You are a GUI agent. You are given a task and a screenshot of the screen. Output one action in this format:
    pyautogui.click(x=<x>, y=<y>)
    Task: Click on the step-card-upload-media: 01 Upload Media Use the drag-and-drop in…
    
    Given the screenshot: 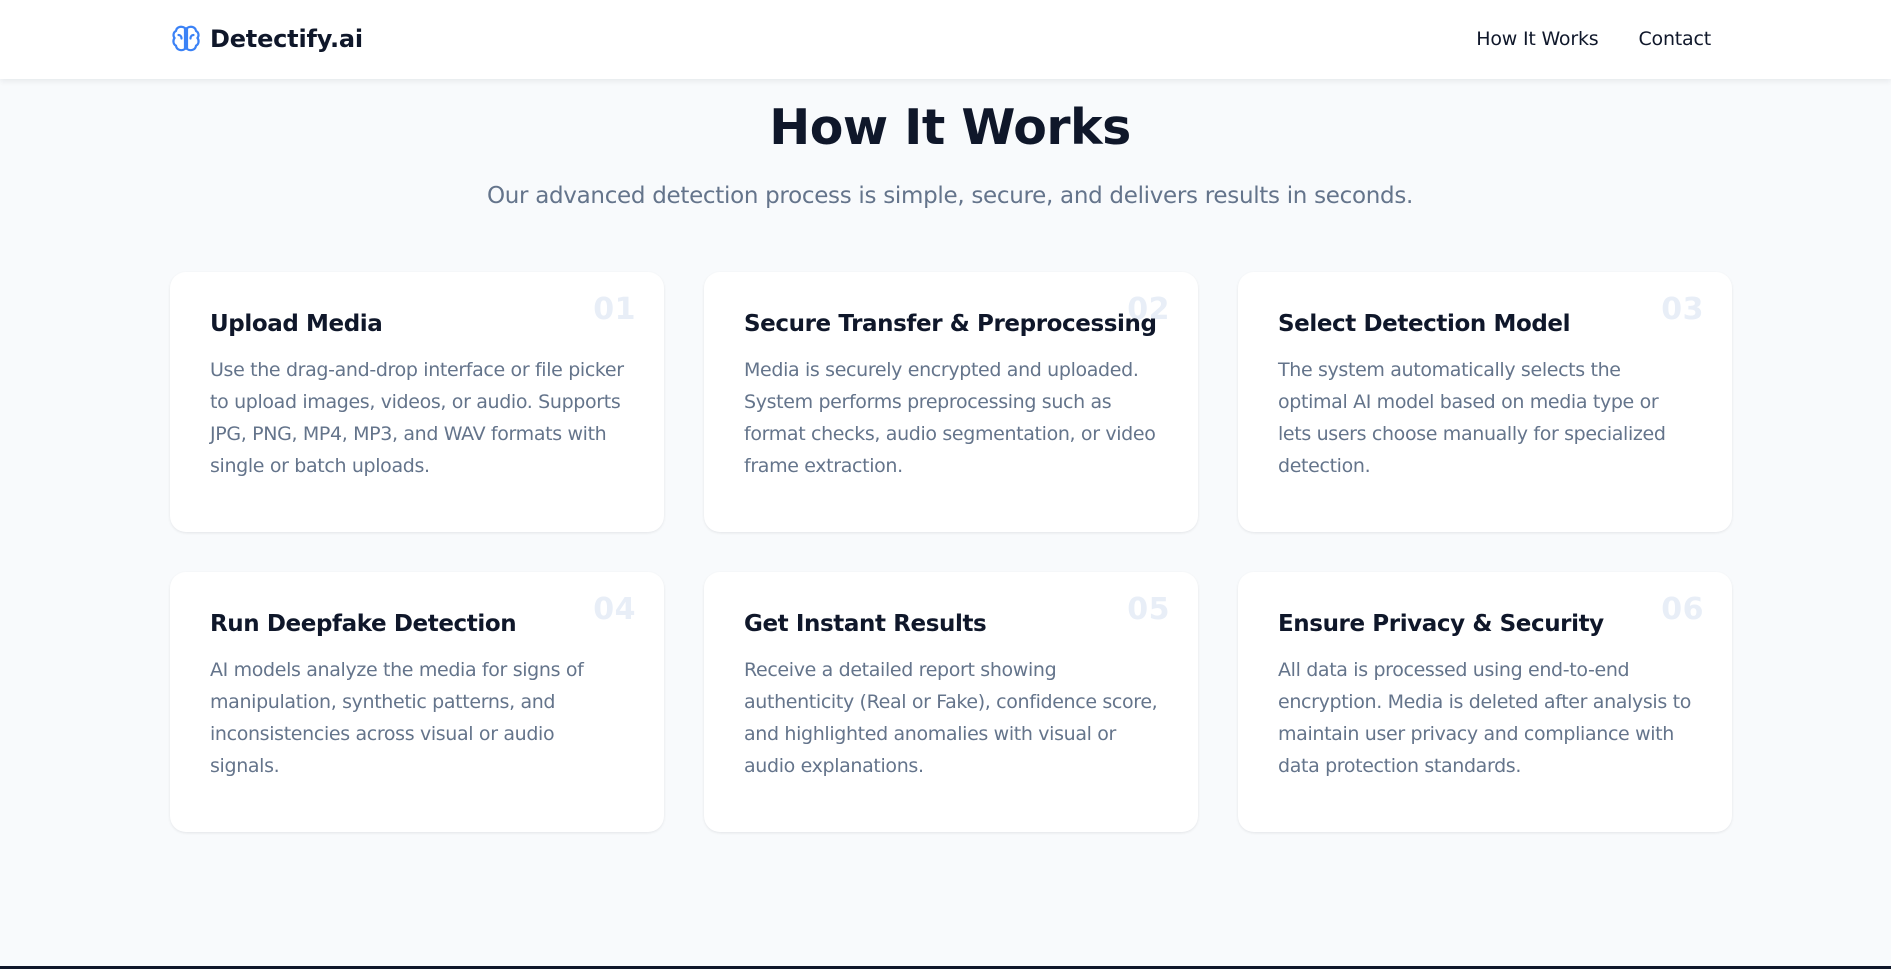 What is the action you would take?
    pyautogui.click(x=417, y=402)
    